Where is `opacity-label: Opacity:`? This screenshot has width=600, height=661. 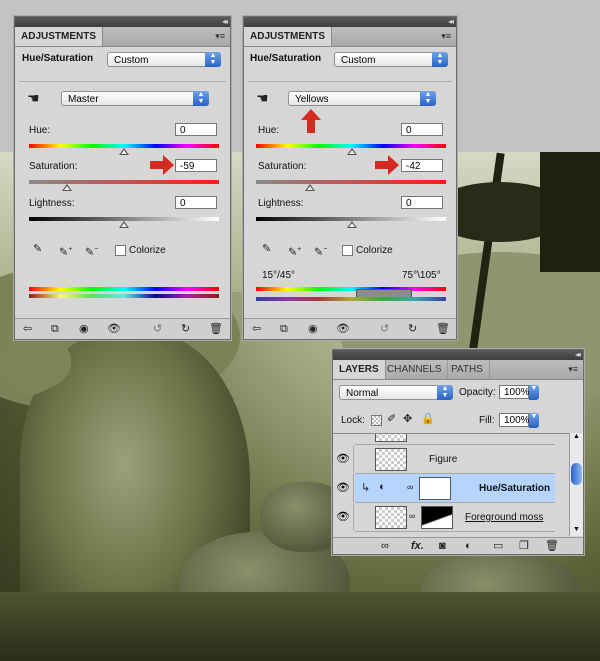 opacity-label: Opacity: is located at coordinates (477, 392).